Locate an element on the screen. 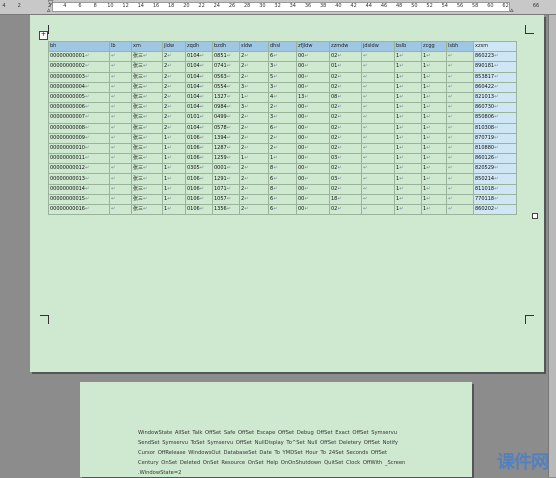  table-cell: 821013↵ is located at coordinates (495, 97).